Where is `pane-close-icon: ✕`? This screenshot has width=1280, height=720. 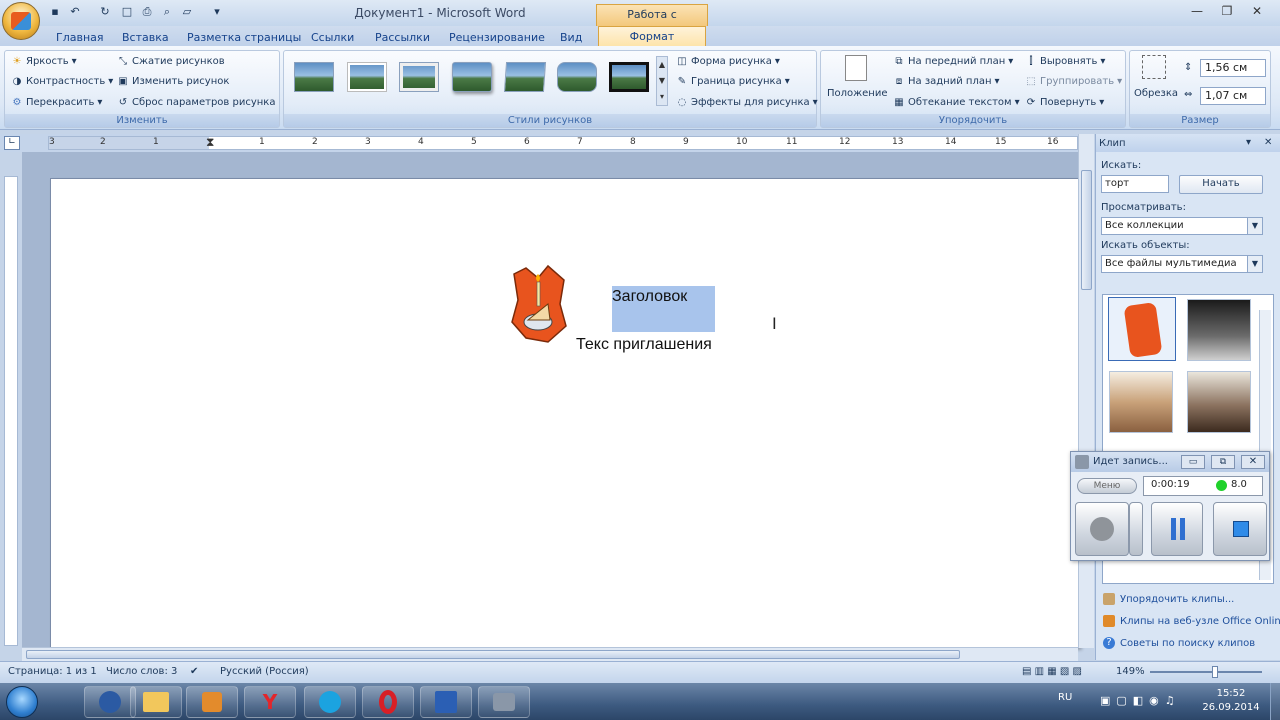 pane-close-icon: ✕ is located at coordinates (1268, 142).